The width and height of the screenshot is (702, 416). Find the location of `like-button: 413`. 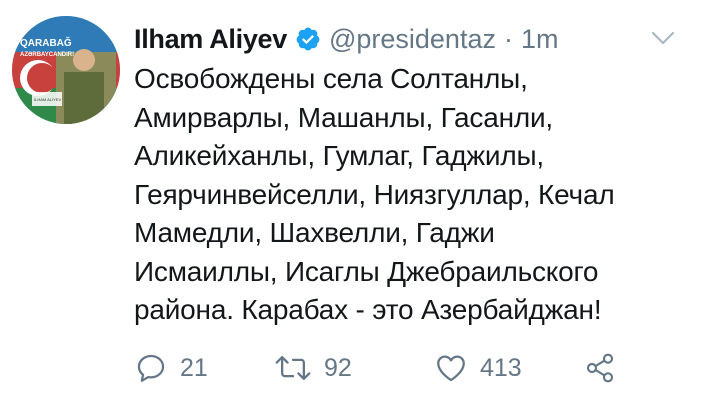

like-button: 413 is located at coordinates (509, 368).